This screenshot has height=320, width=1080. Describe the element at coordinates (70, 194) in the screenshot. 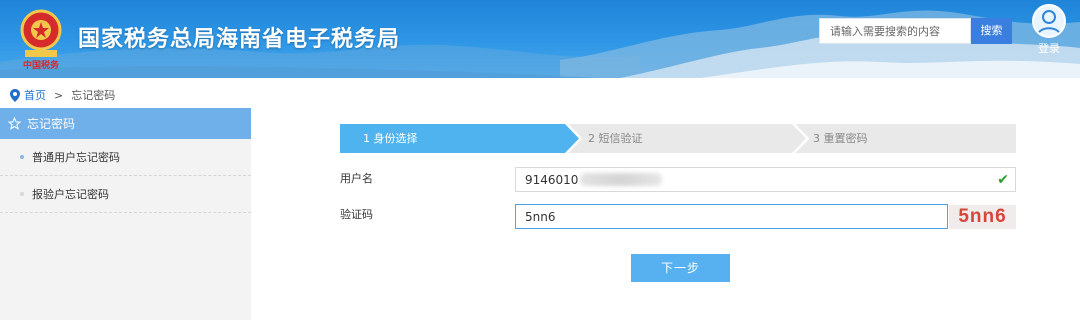

I see `sidebar-item-label: 报验户忘记密码` at that location.